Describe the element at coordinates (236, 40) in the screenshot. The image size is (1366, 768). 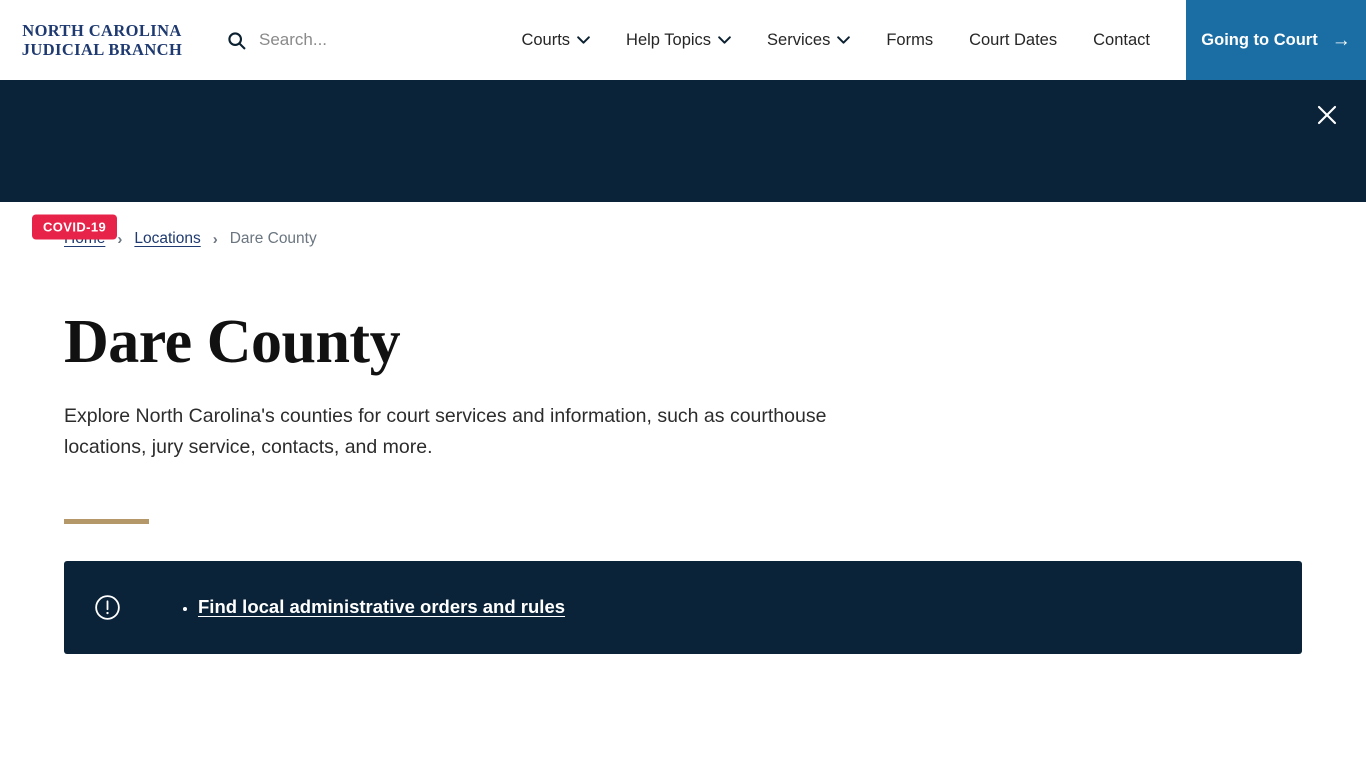
I see `search-icon` at that location.